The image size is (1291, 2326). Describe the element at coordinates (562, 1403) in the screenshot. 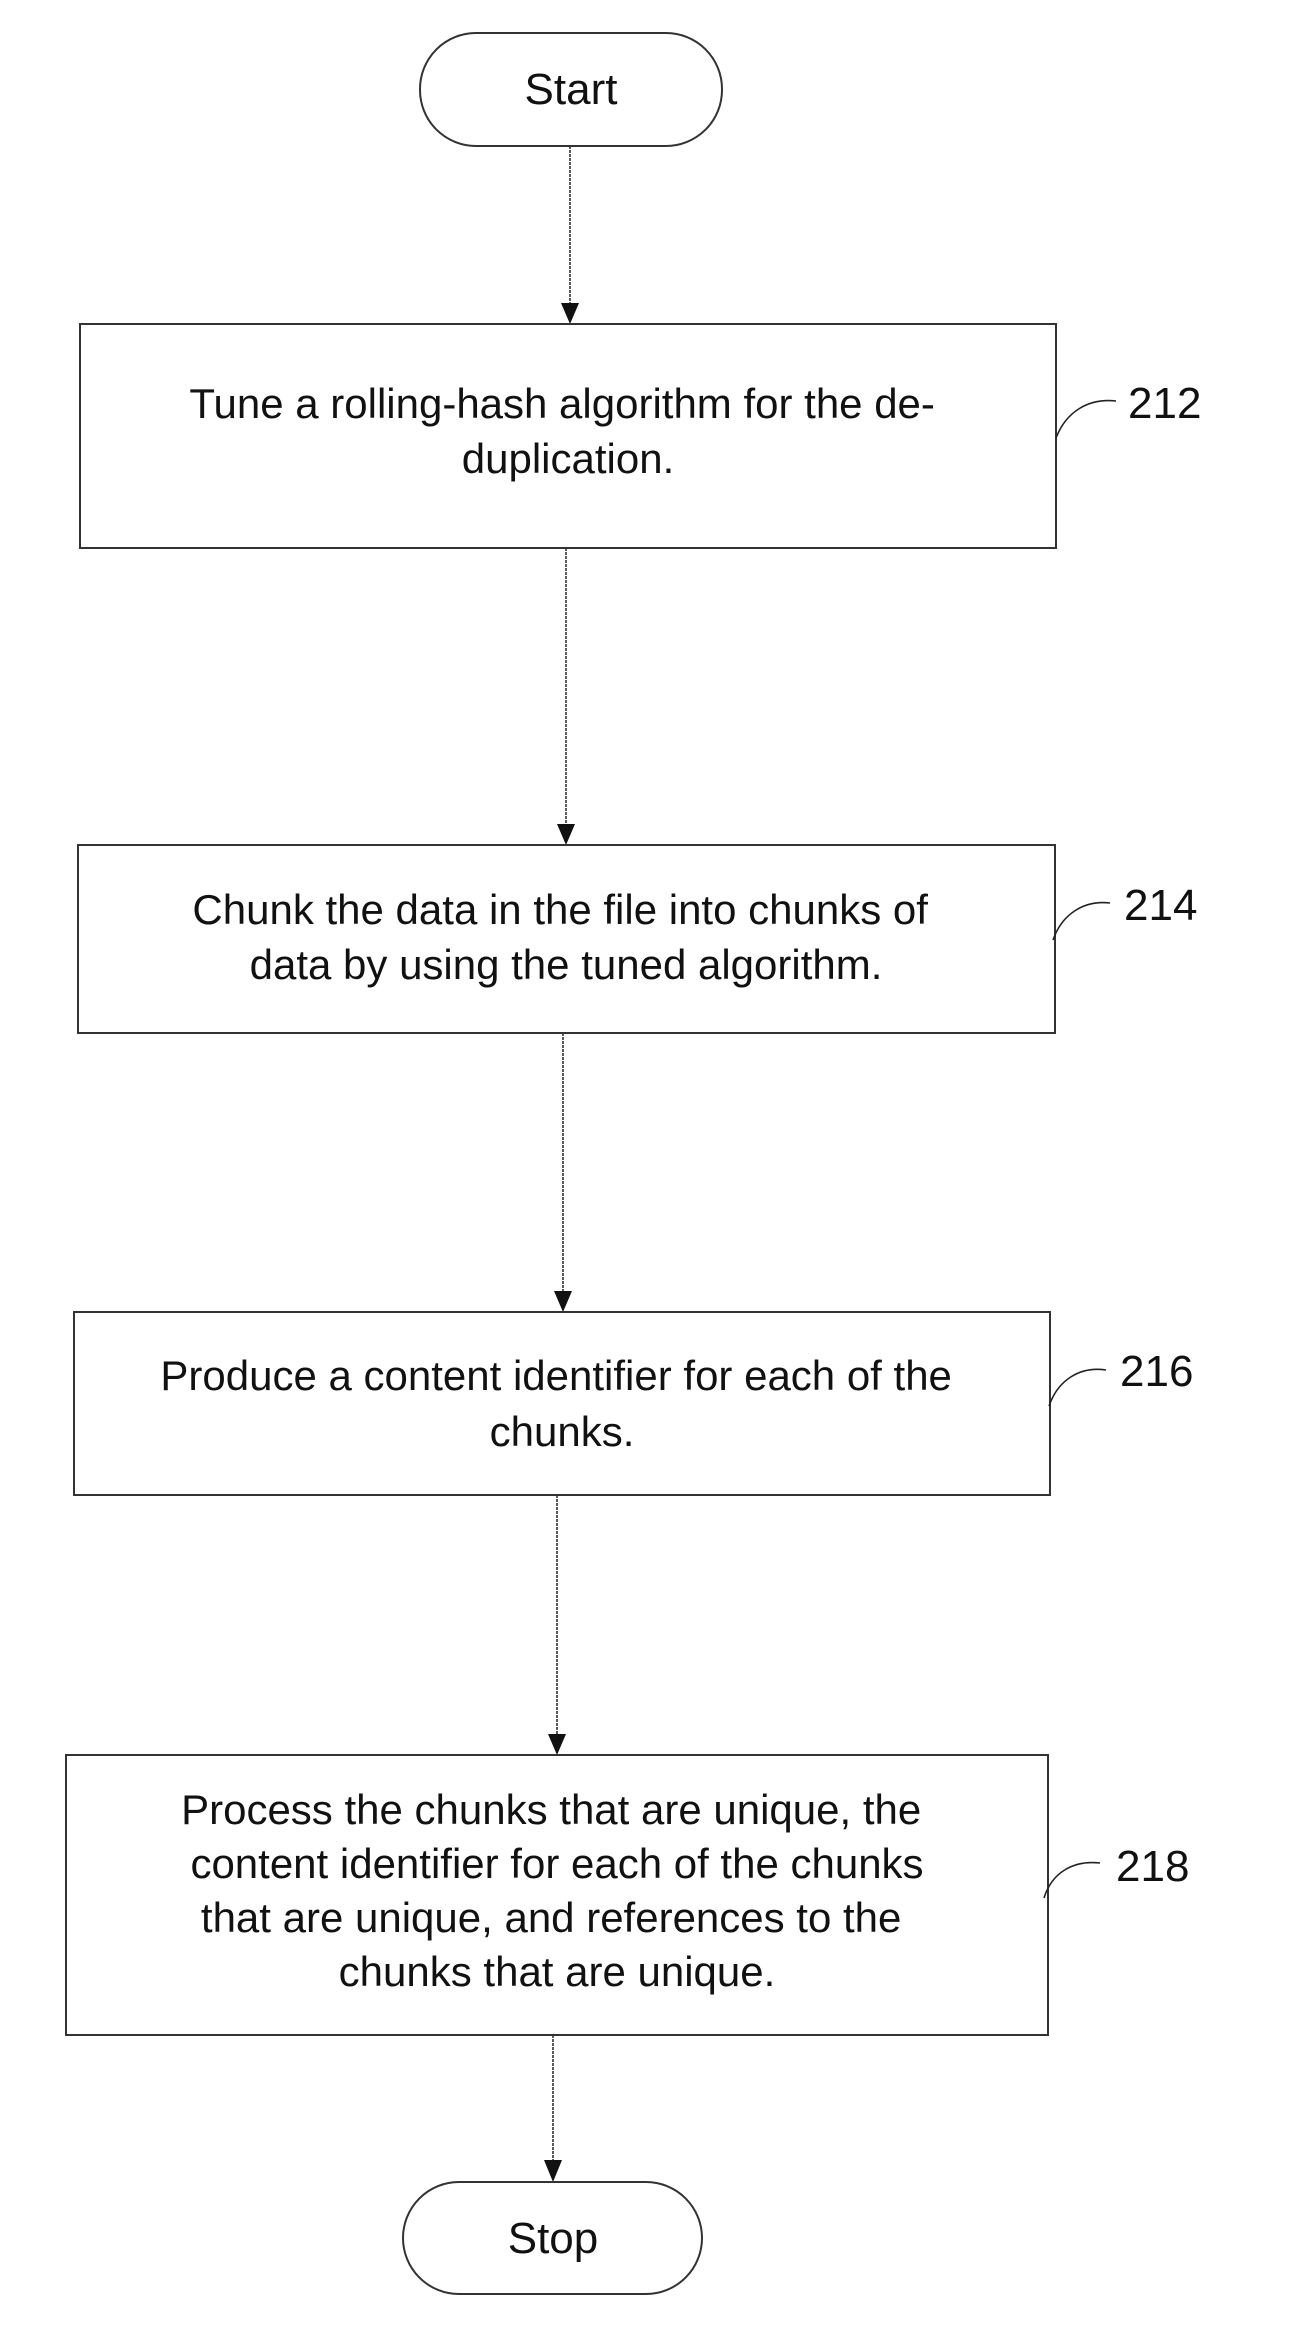

I see `step-216-box` at that location.